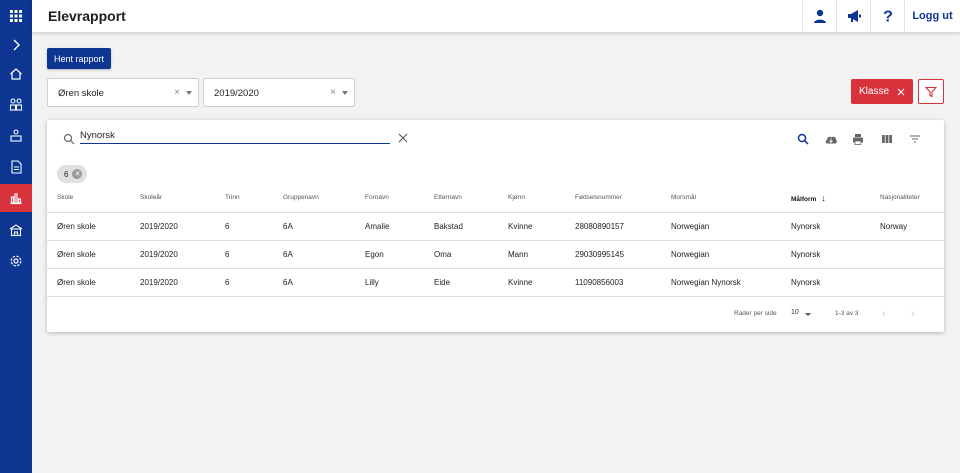 The width and height of the screenshot is (960, 473). Describe the element at coordinates (531, 198) in the screenshot. I see `column-header: Kjønn` at that location.